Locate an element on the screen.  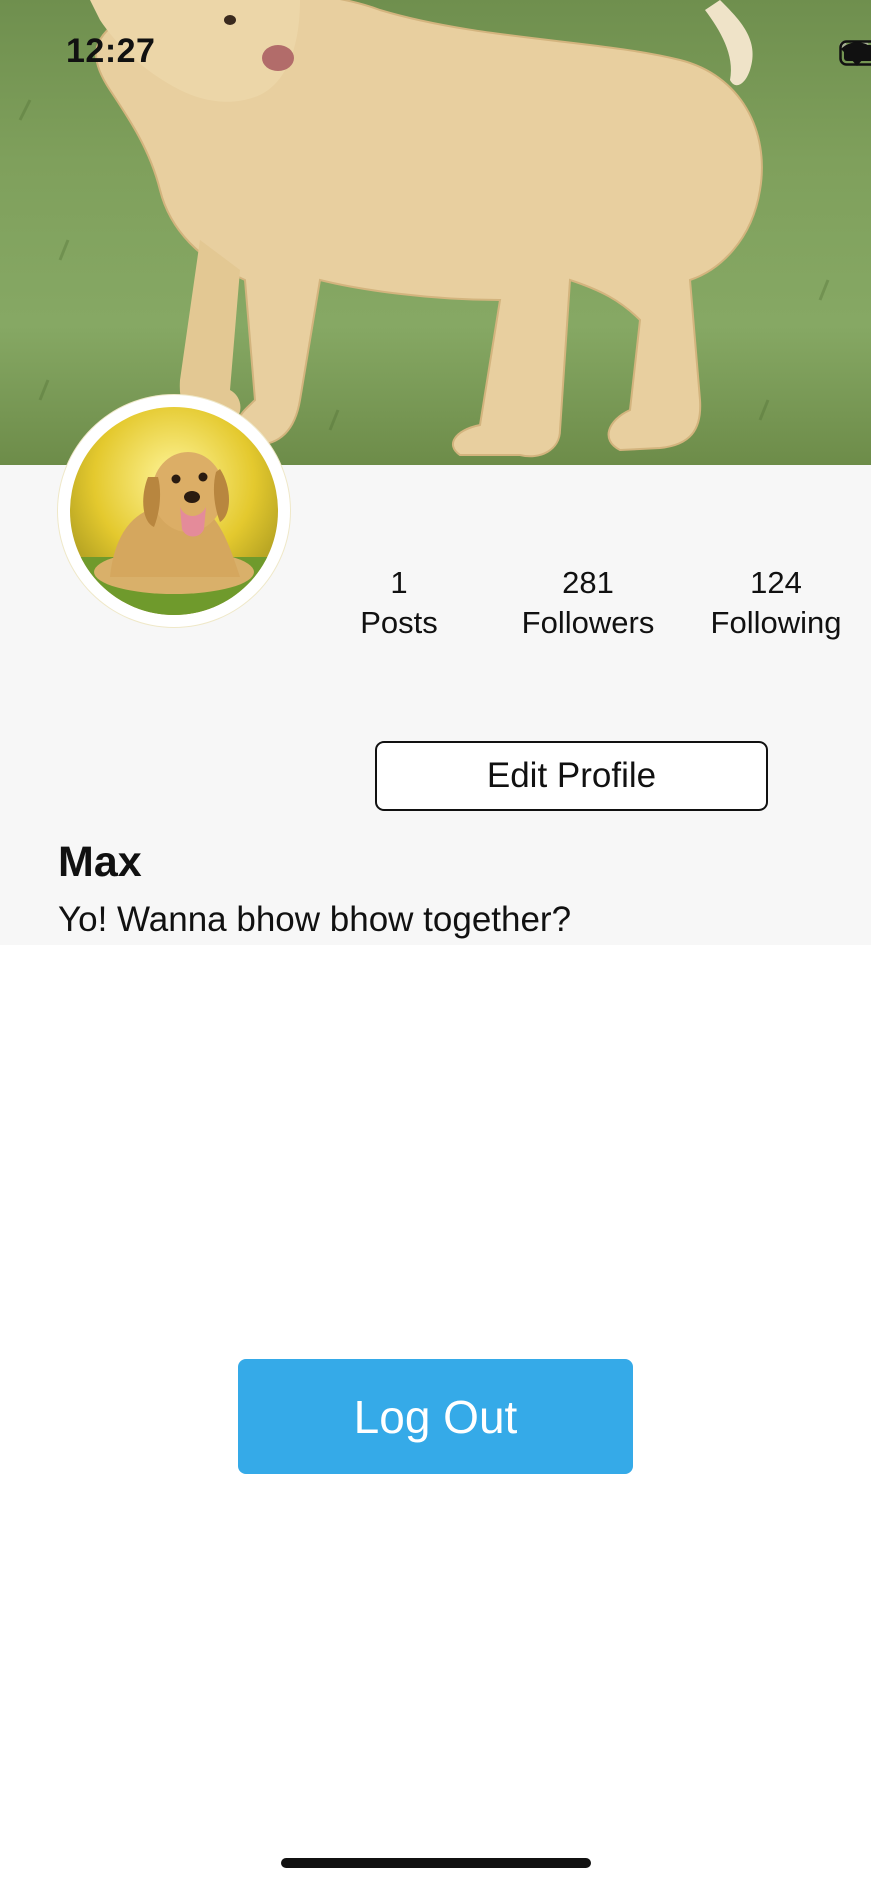
stat-posts: 1 Posts is located at coordinates (399, 603).